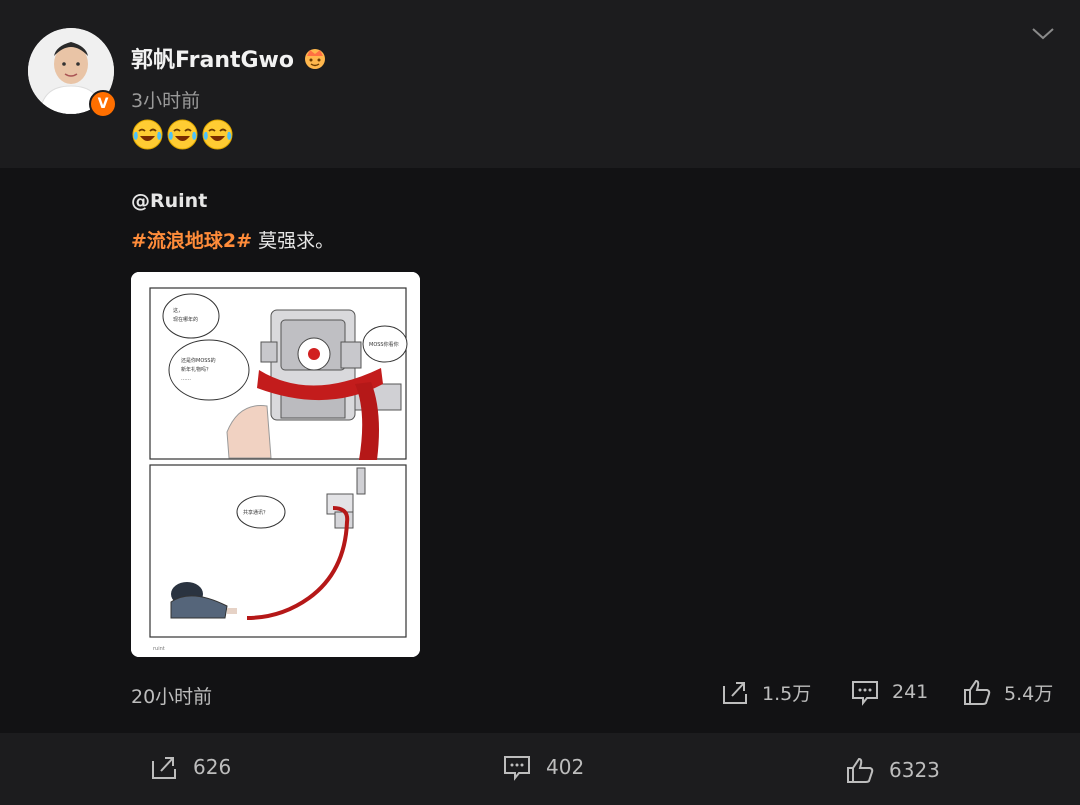 Image resolution: width=1080 pixels, height=805 pixels. Describe the element at coordinates (787, 693) in the screenshot. I see `original-share-count: 1.5万` at that location.